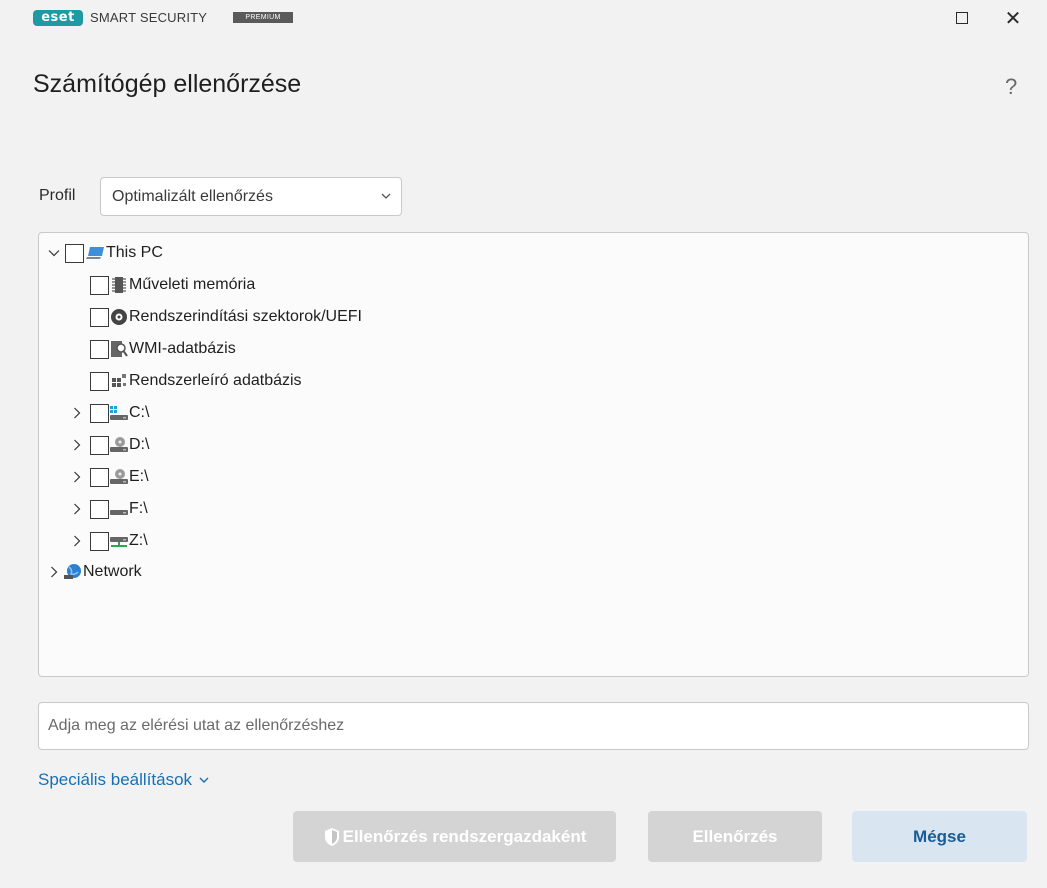  What do you see at coordinates (119, 541) in the screenshot?
I see `network-drive-icon` at bounding box center [119, 541].